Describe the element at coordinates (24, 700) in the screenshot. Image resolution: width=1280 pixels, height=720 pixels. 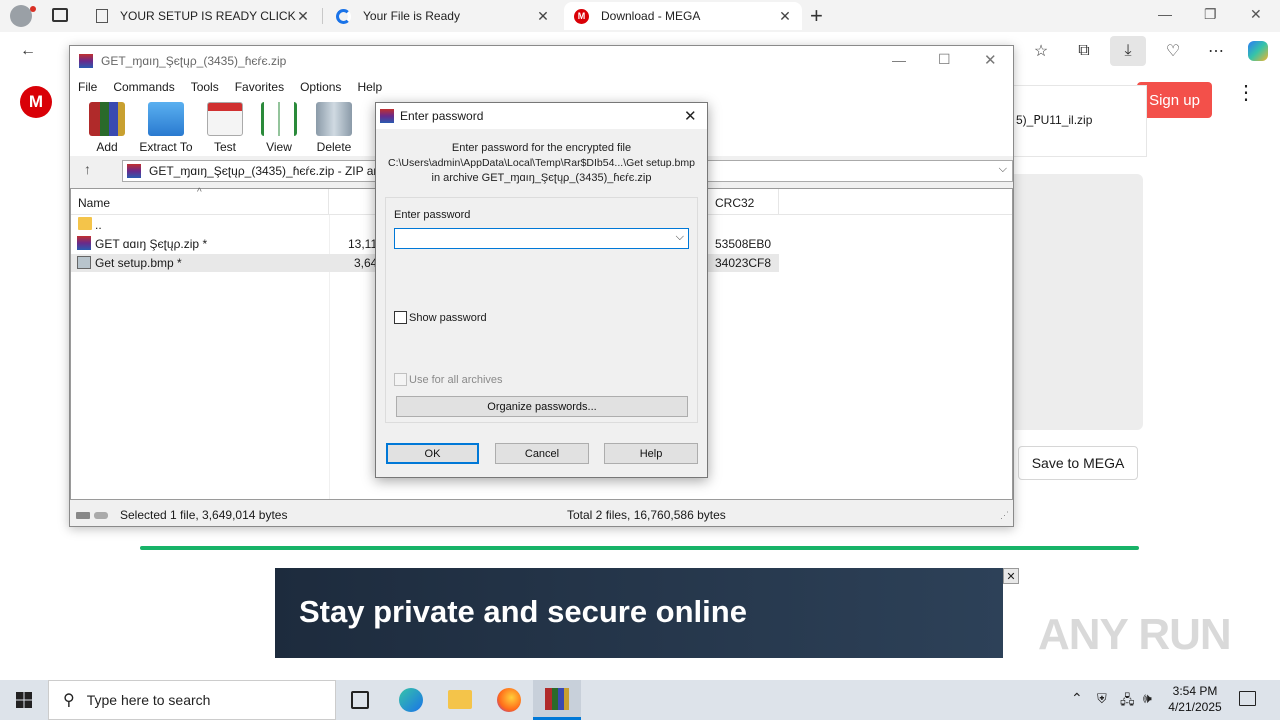
I see `start-button` at that location.